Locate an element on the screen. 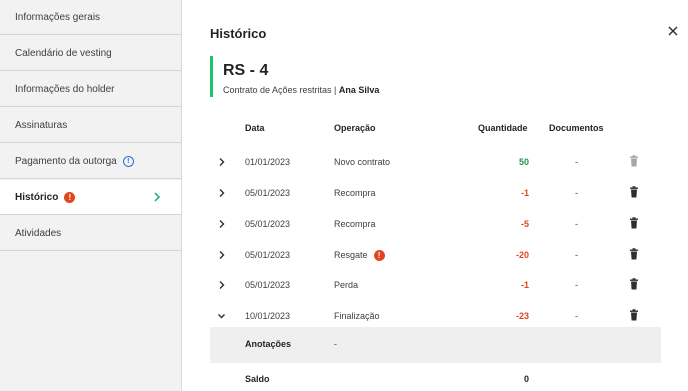  sidebar-item-atividades: Atividades is located at coordinates (90, 233).